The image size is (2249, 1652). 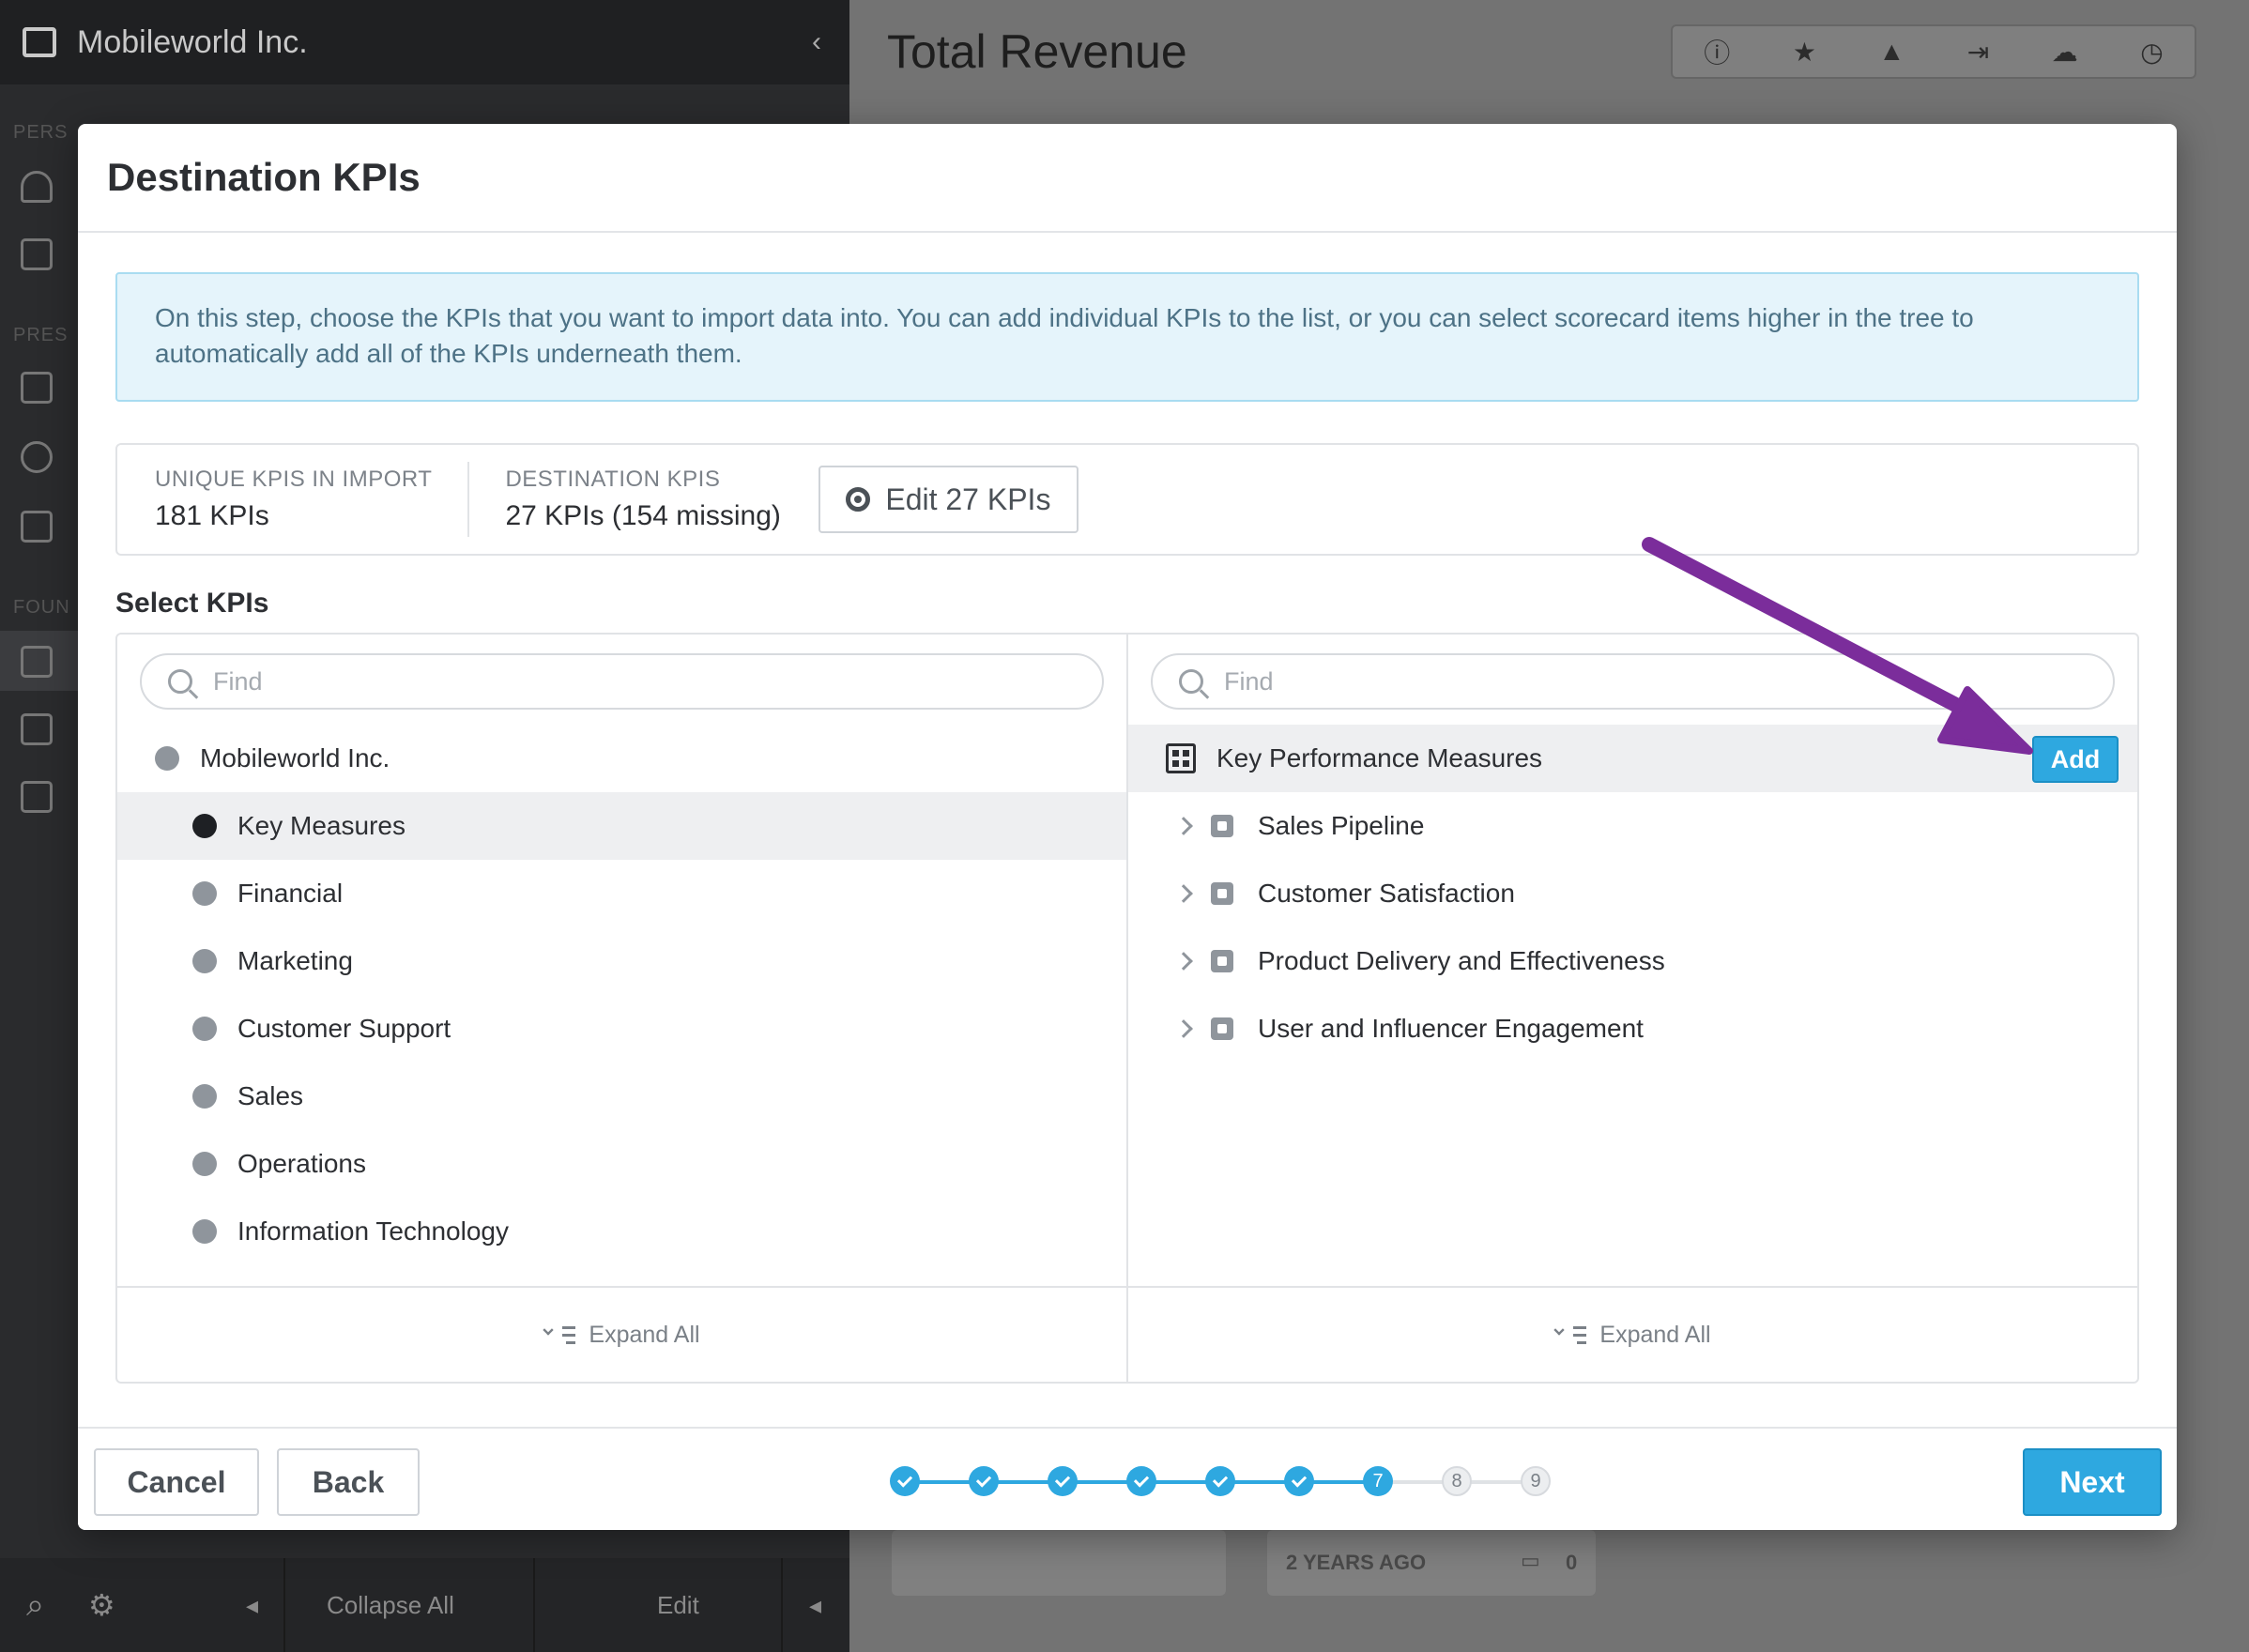 I want to click on star-icon, so click(x=37, y=254).